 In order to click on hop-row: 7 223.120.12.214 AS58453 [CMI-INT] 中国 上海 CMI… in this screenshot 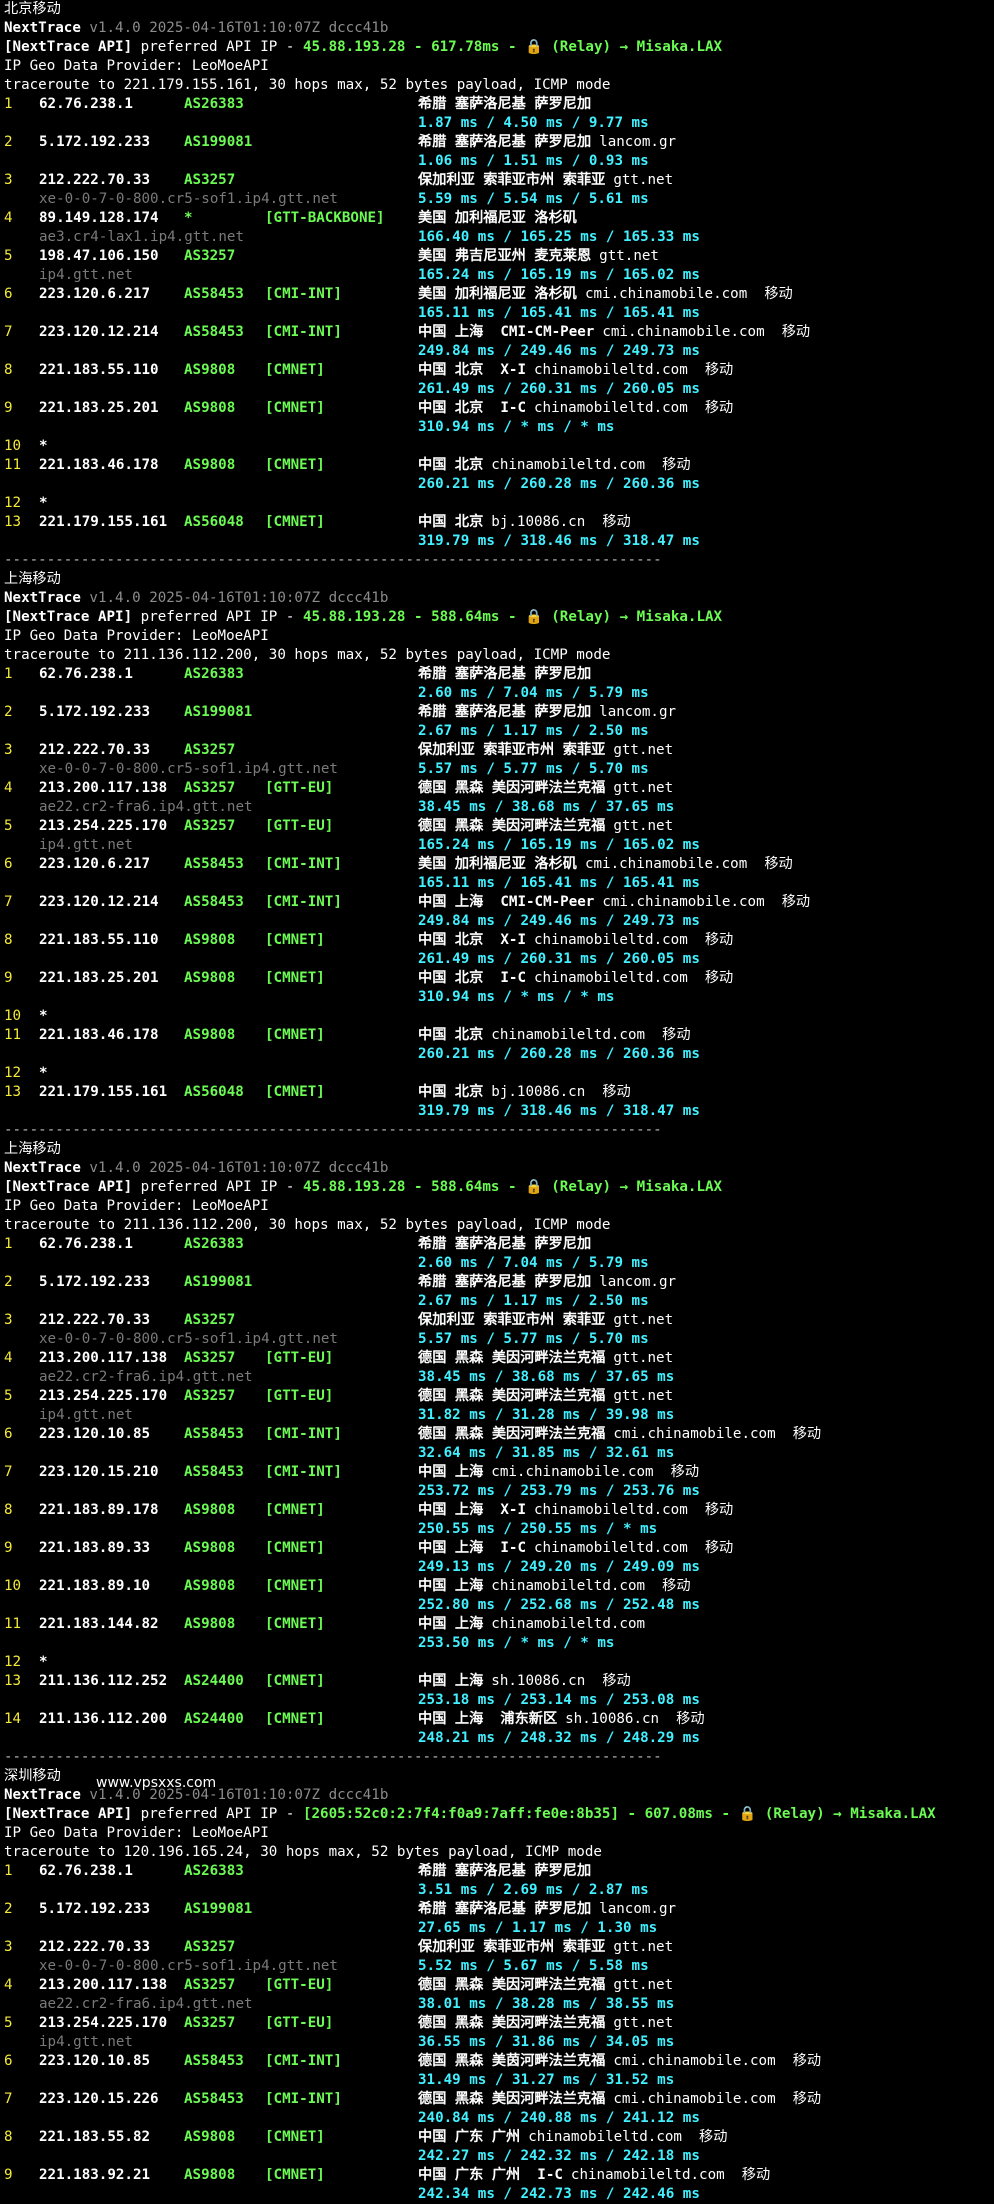, I will do `click(497, 332)`.